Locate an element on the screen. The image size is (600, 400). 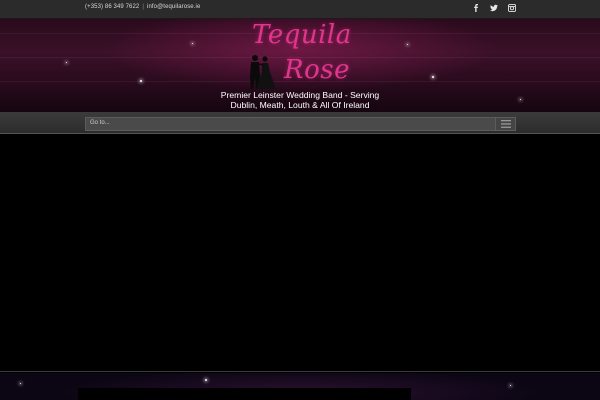
contact-info: (+353) 86 349 7622 | info@tequilarose.ie is located at coordinates (142, 7).